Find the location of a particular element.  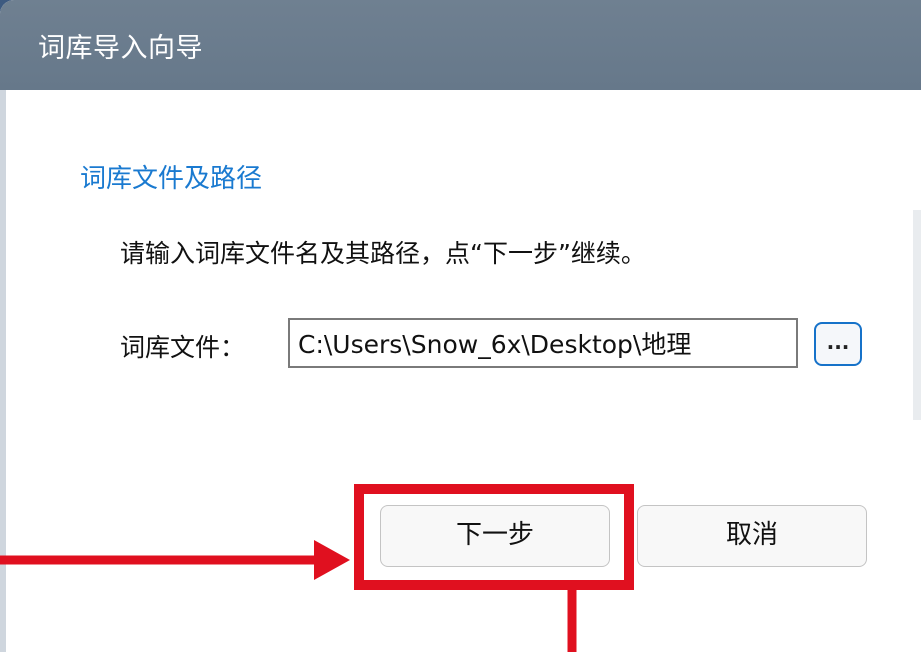

instruction-text: 请输入词库文件名及其路径，点“下一步”继续。 is located at coordinates (383, 253).